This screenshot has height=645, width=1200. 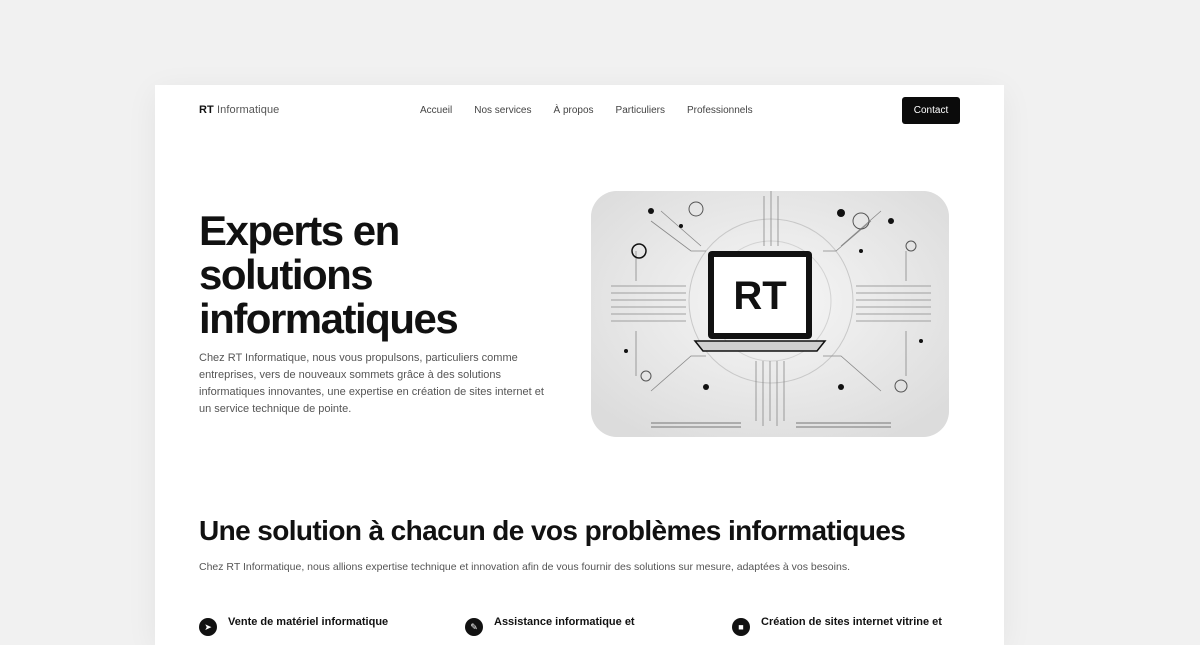 What do you see at coordinates (640, 110) in the screenshot?
I see `nav-link-particuliers: Particuliers` at bounding box center [640, 110].